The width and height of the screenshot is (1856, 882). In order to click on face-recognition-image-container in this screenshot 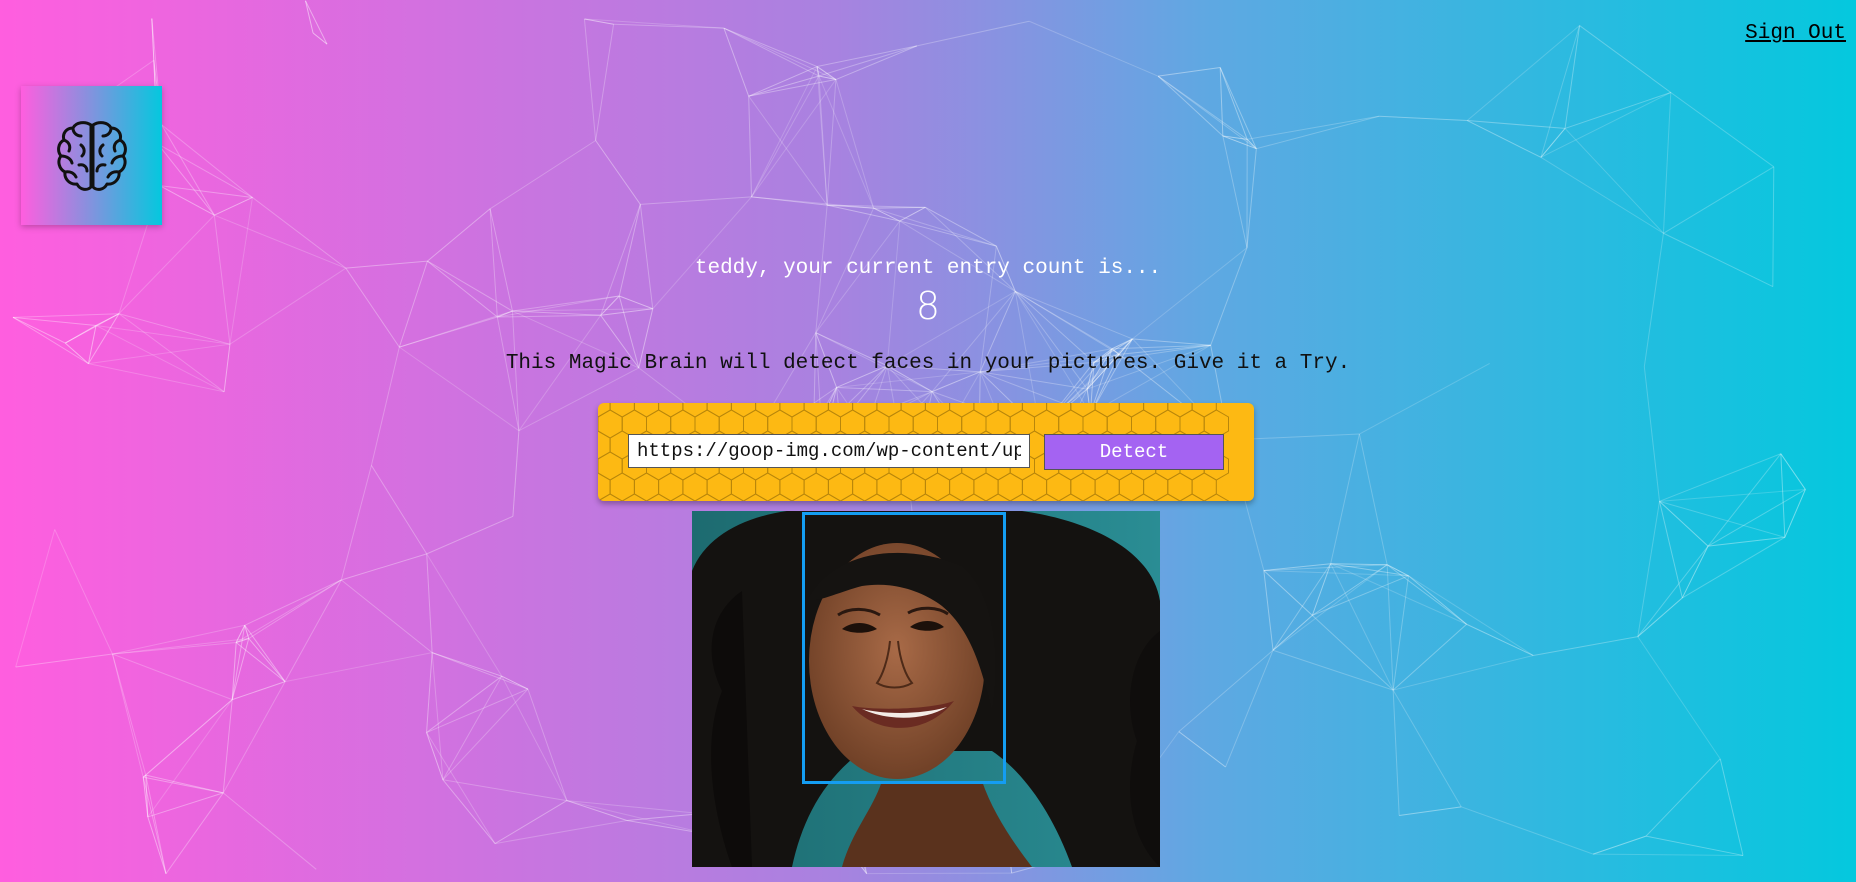, I will do `click(926, 689)`.